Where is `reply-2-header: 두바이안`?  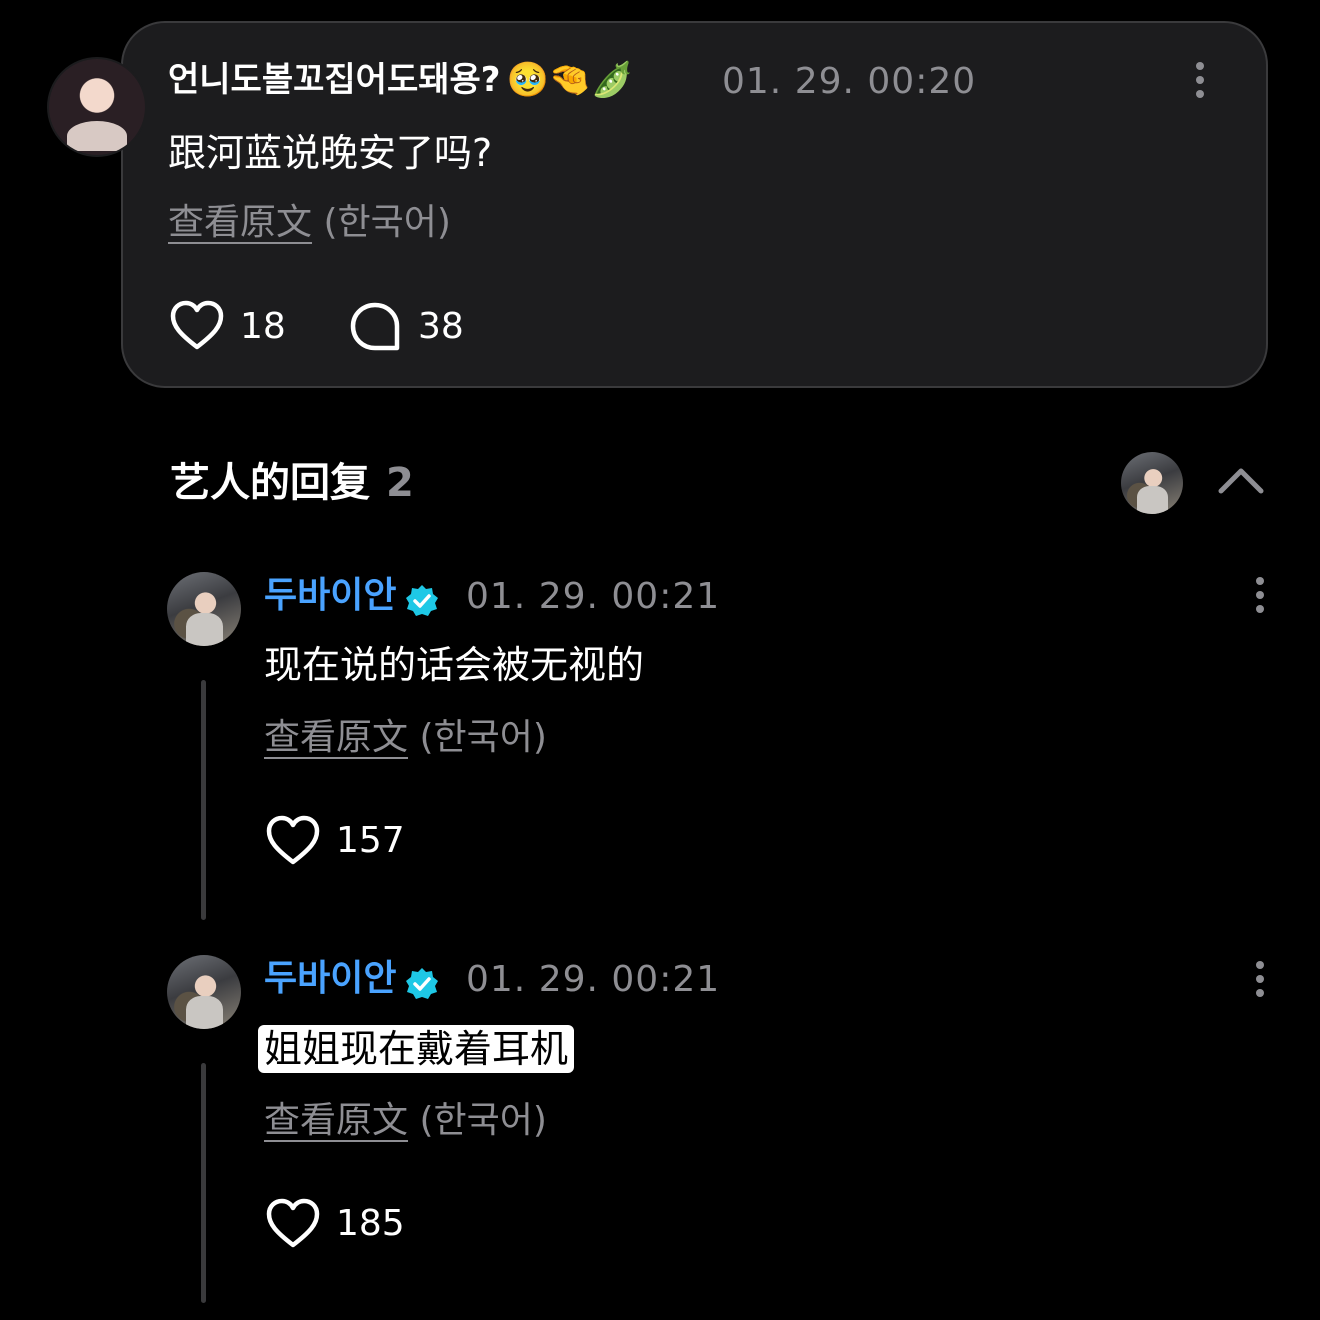
reply-2-header: 두바이안 is located at coordinates (352, 981).